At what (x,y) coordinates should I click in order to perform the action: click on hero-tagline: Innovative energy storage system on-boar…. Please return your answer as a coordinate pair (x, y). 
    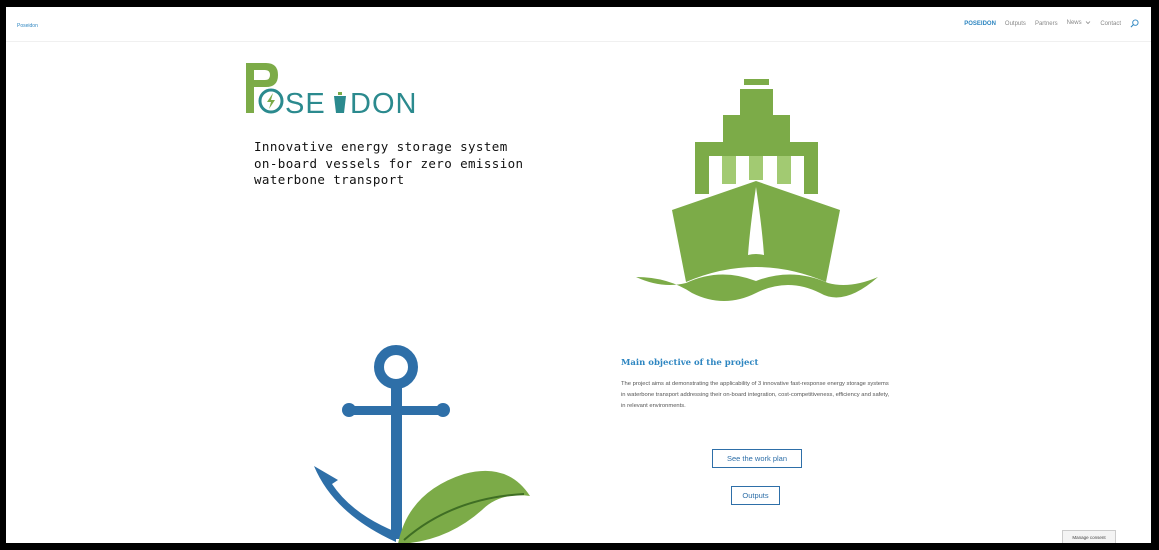
    Looking at the image, I should click on (409, 164).